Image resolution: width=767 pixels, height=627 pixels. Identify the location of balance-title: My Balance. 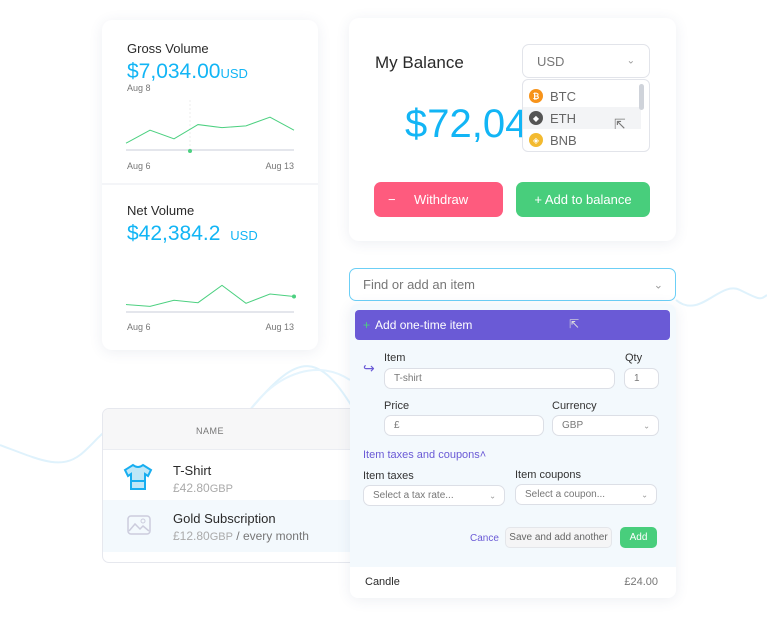
(419, 62).